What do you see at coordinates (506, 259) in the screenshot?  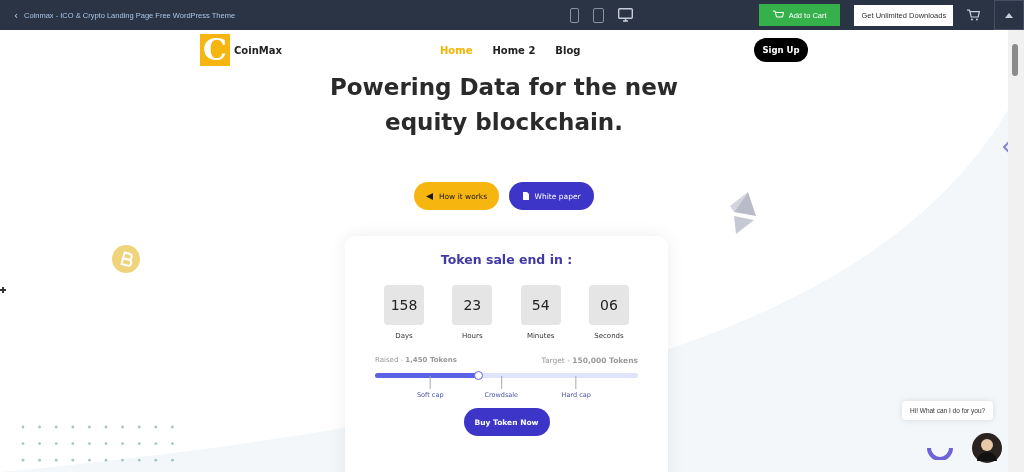 I see `card-title: Token sale end in :` at bounding box center [506, 259].